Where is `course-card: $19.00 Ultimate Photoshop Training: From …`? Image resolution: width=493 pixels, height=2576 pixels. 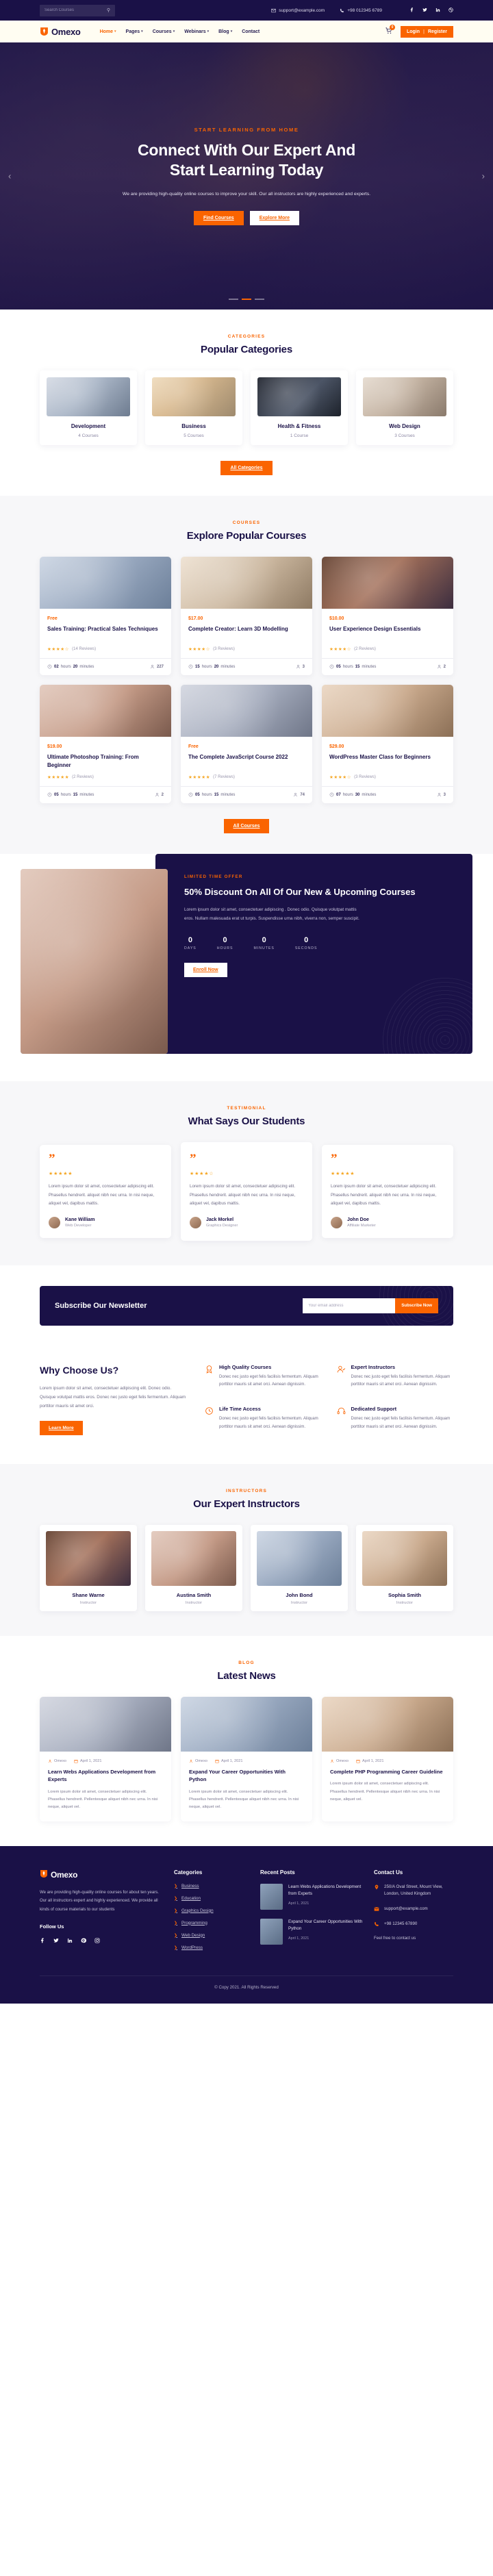 course-card: $19.00 Ultimate Photoshop Training: From … is located at coordinates (105, 744).